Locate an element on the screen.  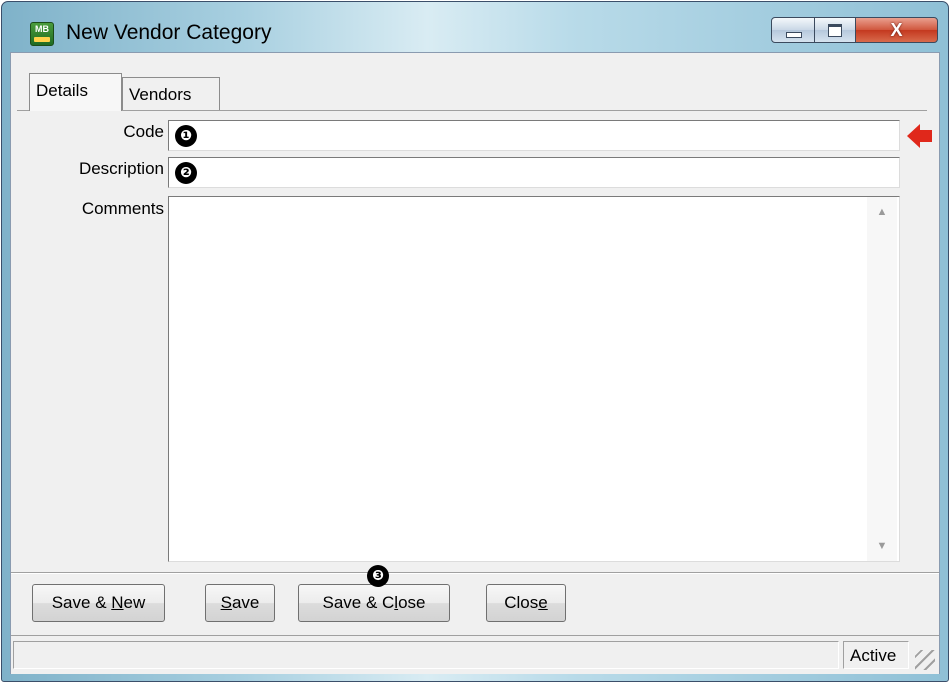
app-icon-bar is located at coordinates (42, 39).